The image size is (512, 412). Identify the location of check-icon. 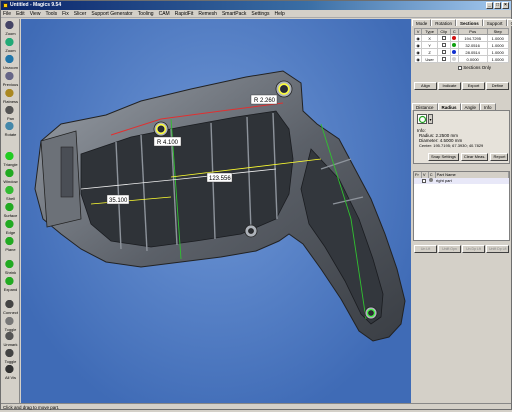
(424, 180).